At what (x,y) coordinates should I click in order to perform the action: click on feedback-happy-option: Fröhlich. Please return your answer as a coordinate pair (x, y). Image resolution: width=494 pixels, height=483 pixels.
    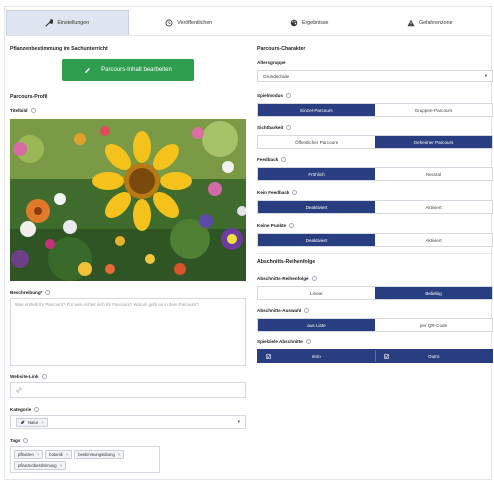
    Looking at the image, I should click on (316, 174).